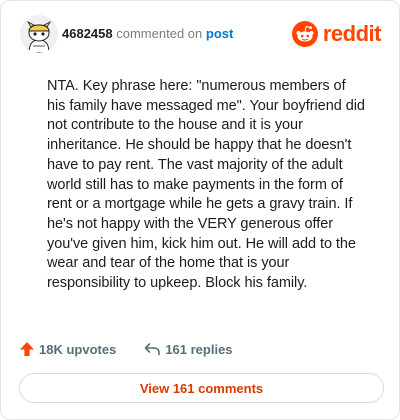  What do you see at coordinates (219, 33) in the screenshot?
I see `post-link: post` at bounding box center [219, 33].